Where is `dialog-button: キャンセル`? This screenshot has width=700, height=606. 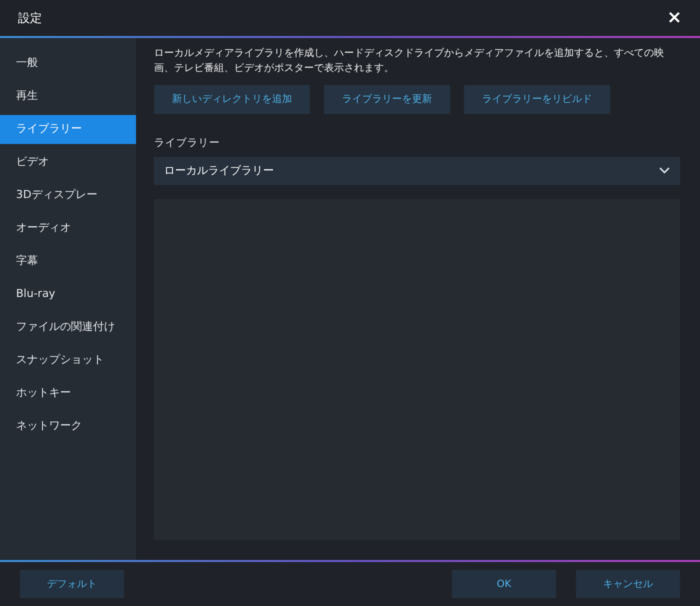 dialog-button: キャンセル is located at coordinates (628, 584).